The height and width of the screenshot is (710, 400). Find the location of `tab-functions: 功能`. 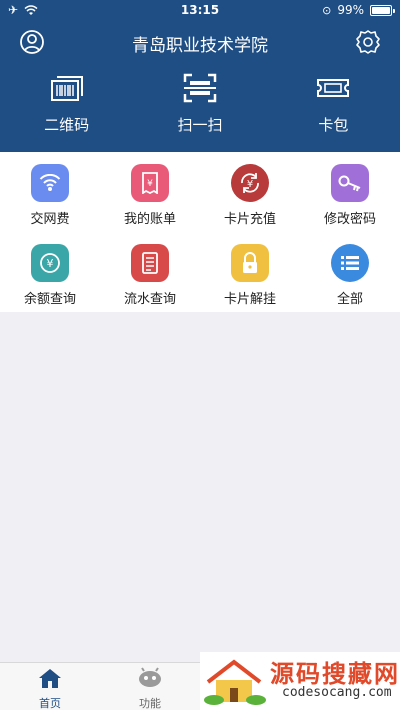

tab-functions: 功能 is located at coordinates (150, 688).